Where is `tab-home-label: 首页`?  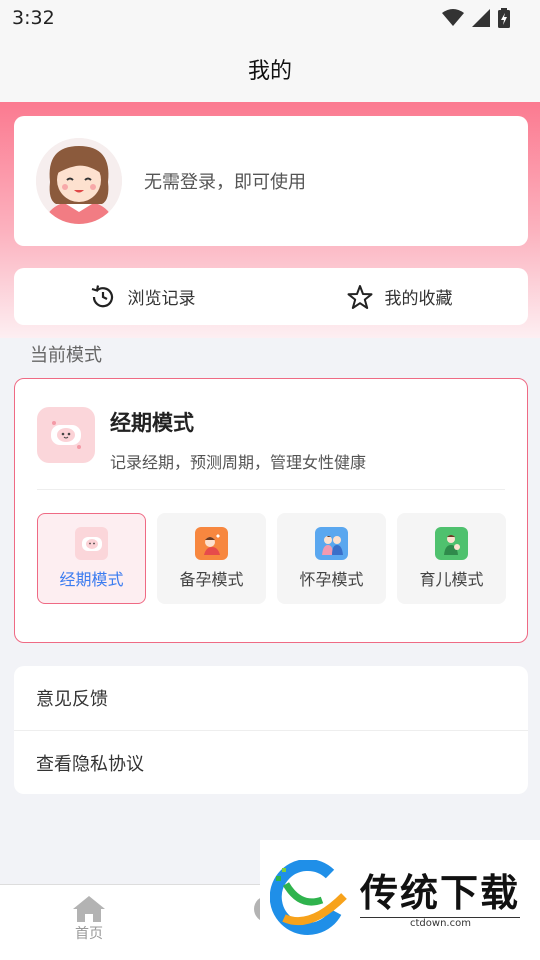 tab-home-label: 首页 is located at coordinates (89, 934).